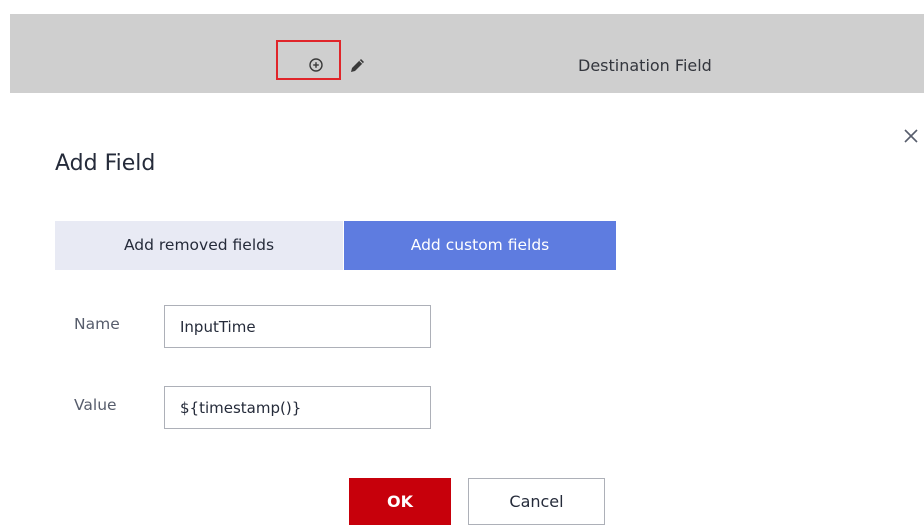  Describe the element at coordinates (297, 407) in the screenshot. I see `value-input` at that location.